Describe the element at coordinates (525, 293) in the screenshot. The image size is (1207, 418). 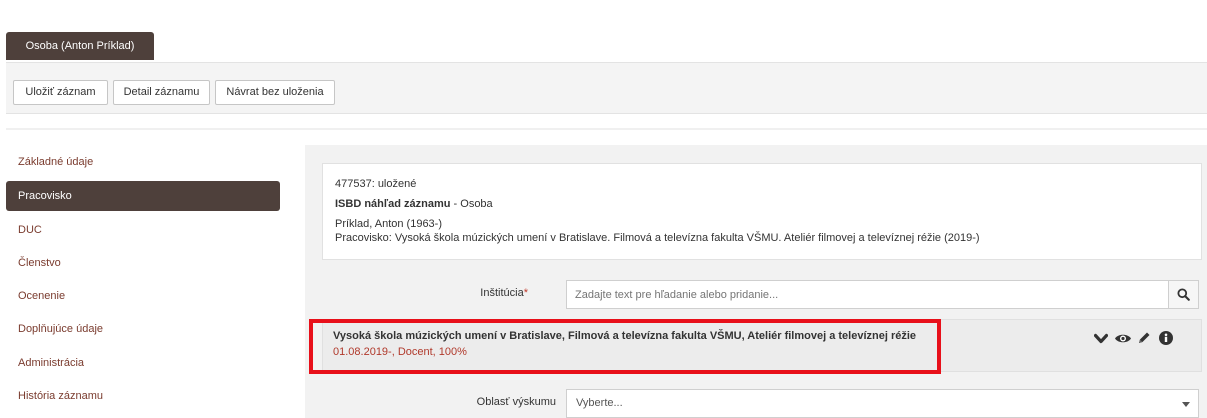
I see `required-mark: *` at that location.